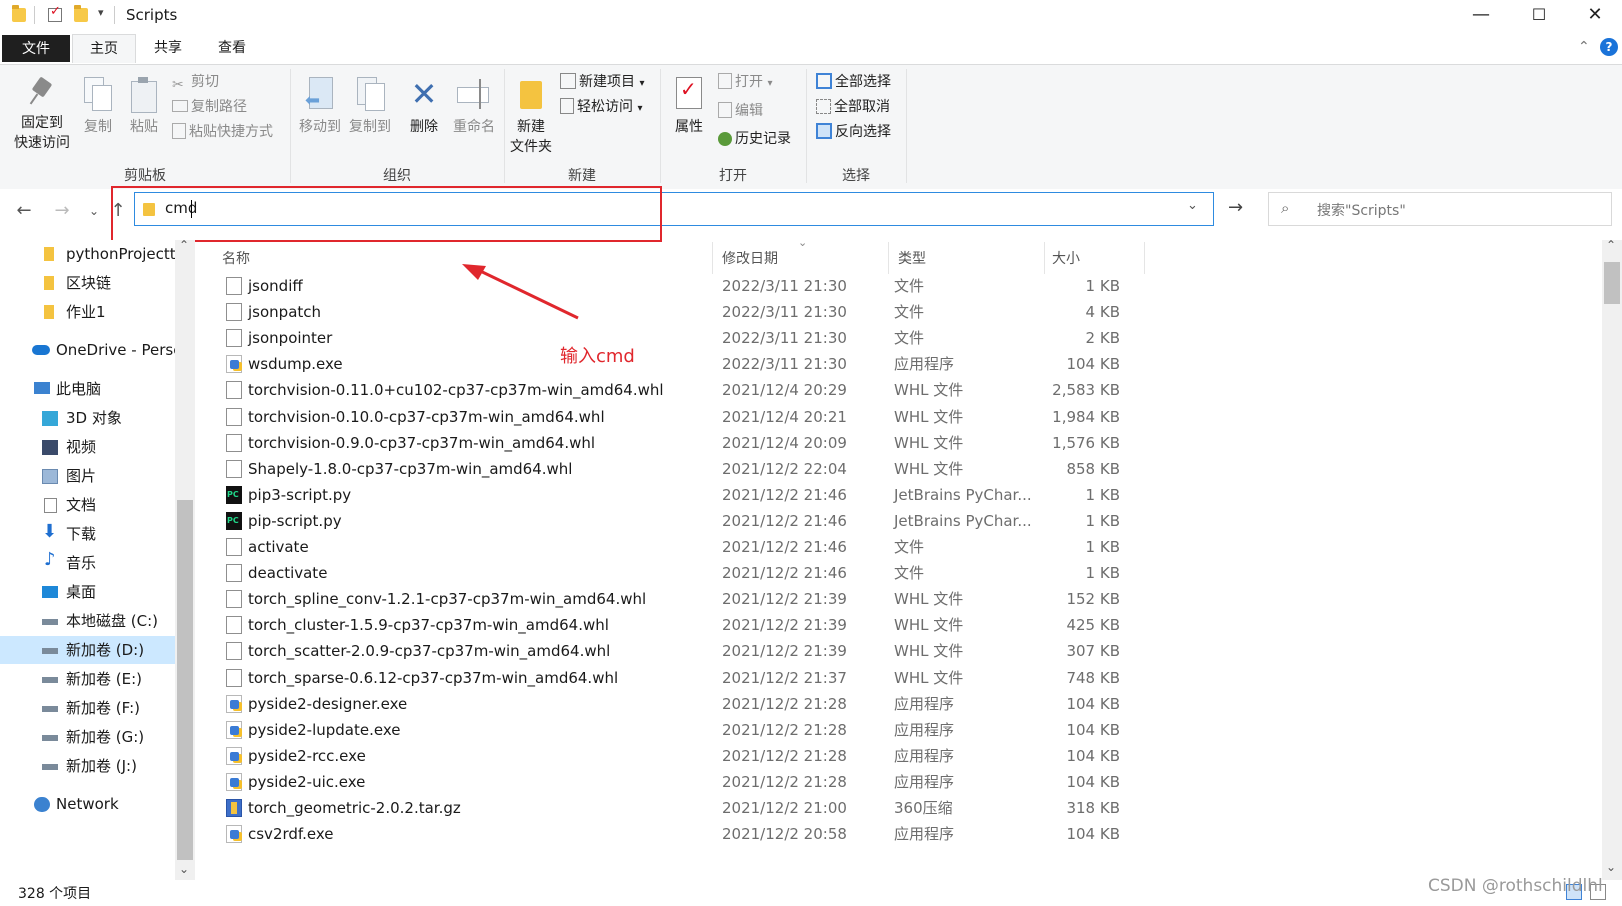 Image resolution: width=1622 pixels, height=906 pixels. What do you see at coordinates (1609, 47) in the screenshot?
I see `help-icon: ?` at bounding box center [1609, 47].